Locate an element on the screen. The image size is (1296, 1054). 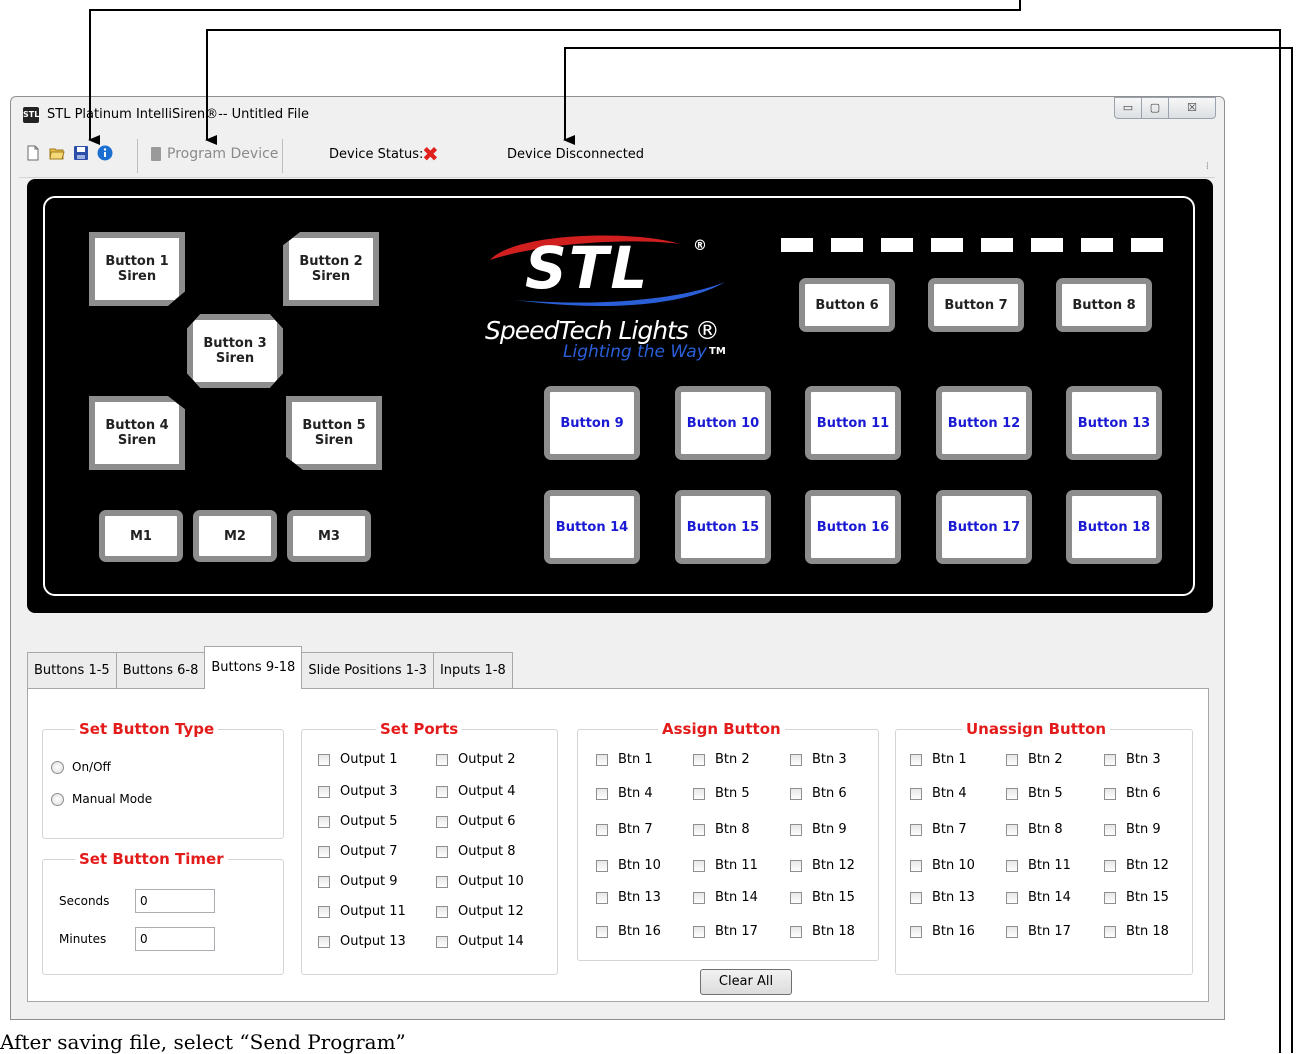
assign-checkbox-item: Btn 11 is located at coordinates (725, 865).